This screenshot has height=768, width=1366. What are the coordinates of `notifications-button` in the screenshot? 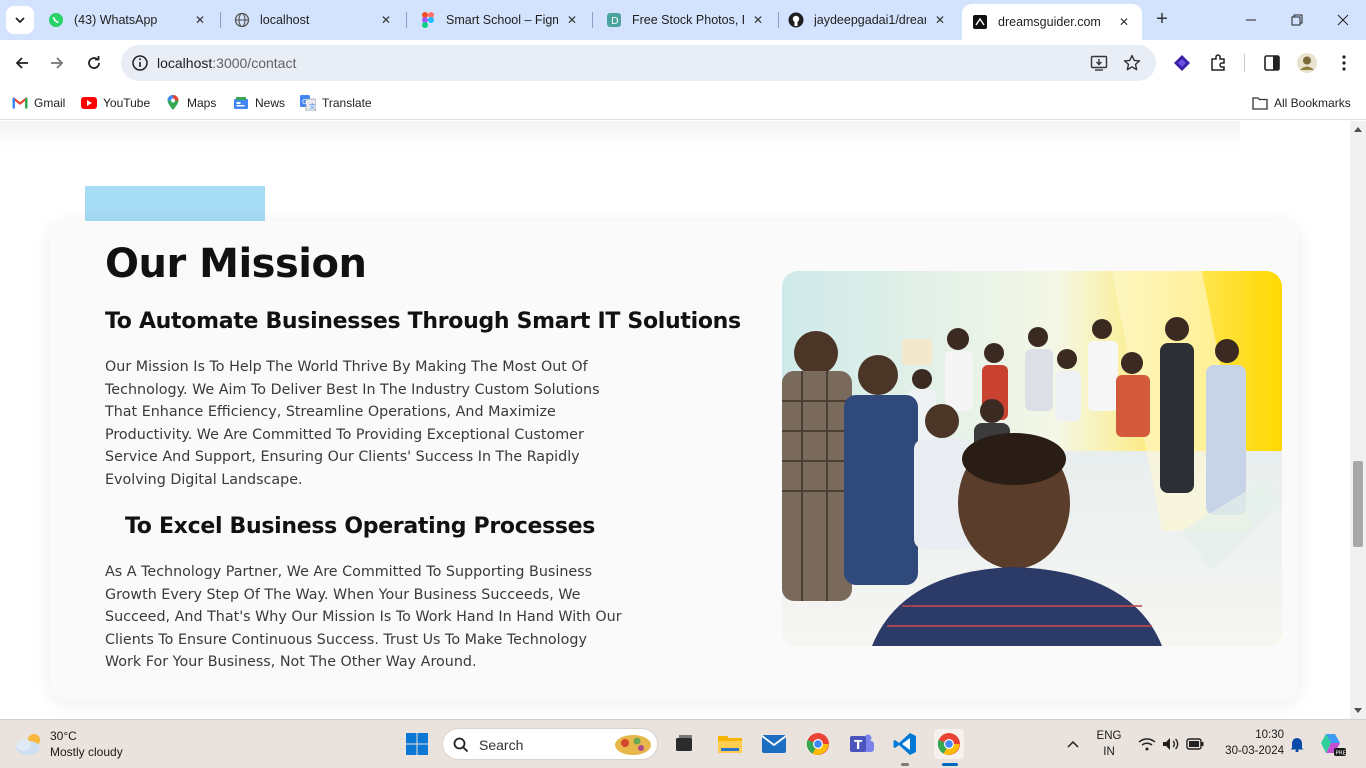 It's located at (1297, 744).